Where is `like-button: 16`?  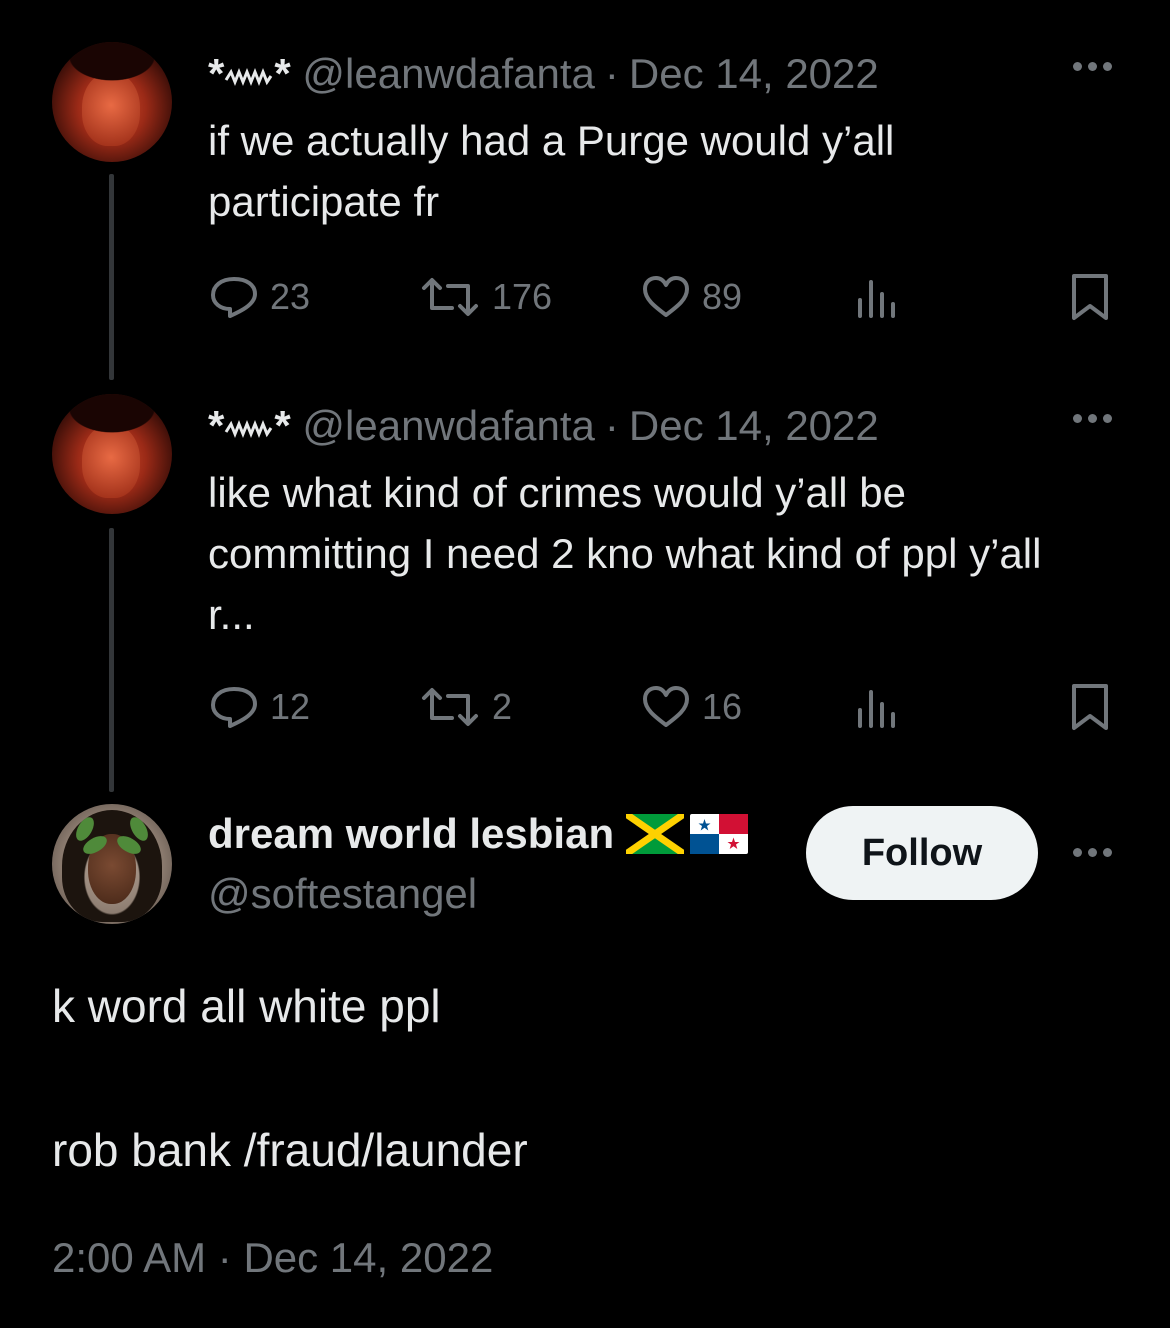 like-button: 16 is located at coordinates (691, 707).